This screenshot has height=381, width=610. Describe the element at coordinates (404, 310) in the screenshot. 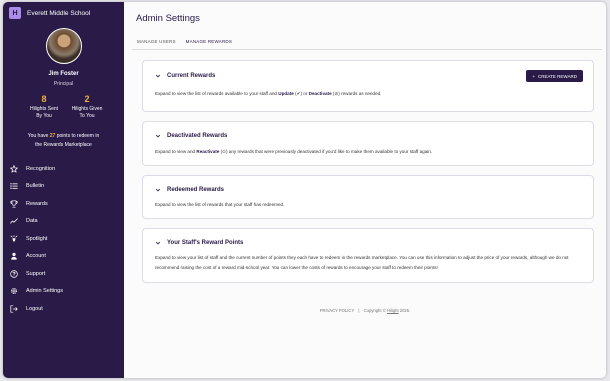

I see `copyright-year: 2025.` at that location.